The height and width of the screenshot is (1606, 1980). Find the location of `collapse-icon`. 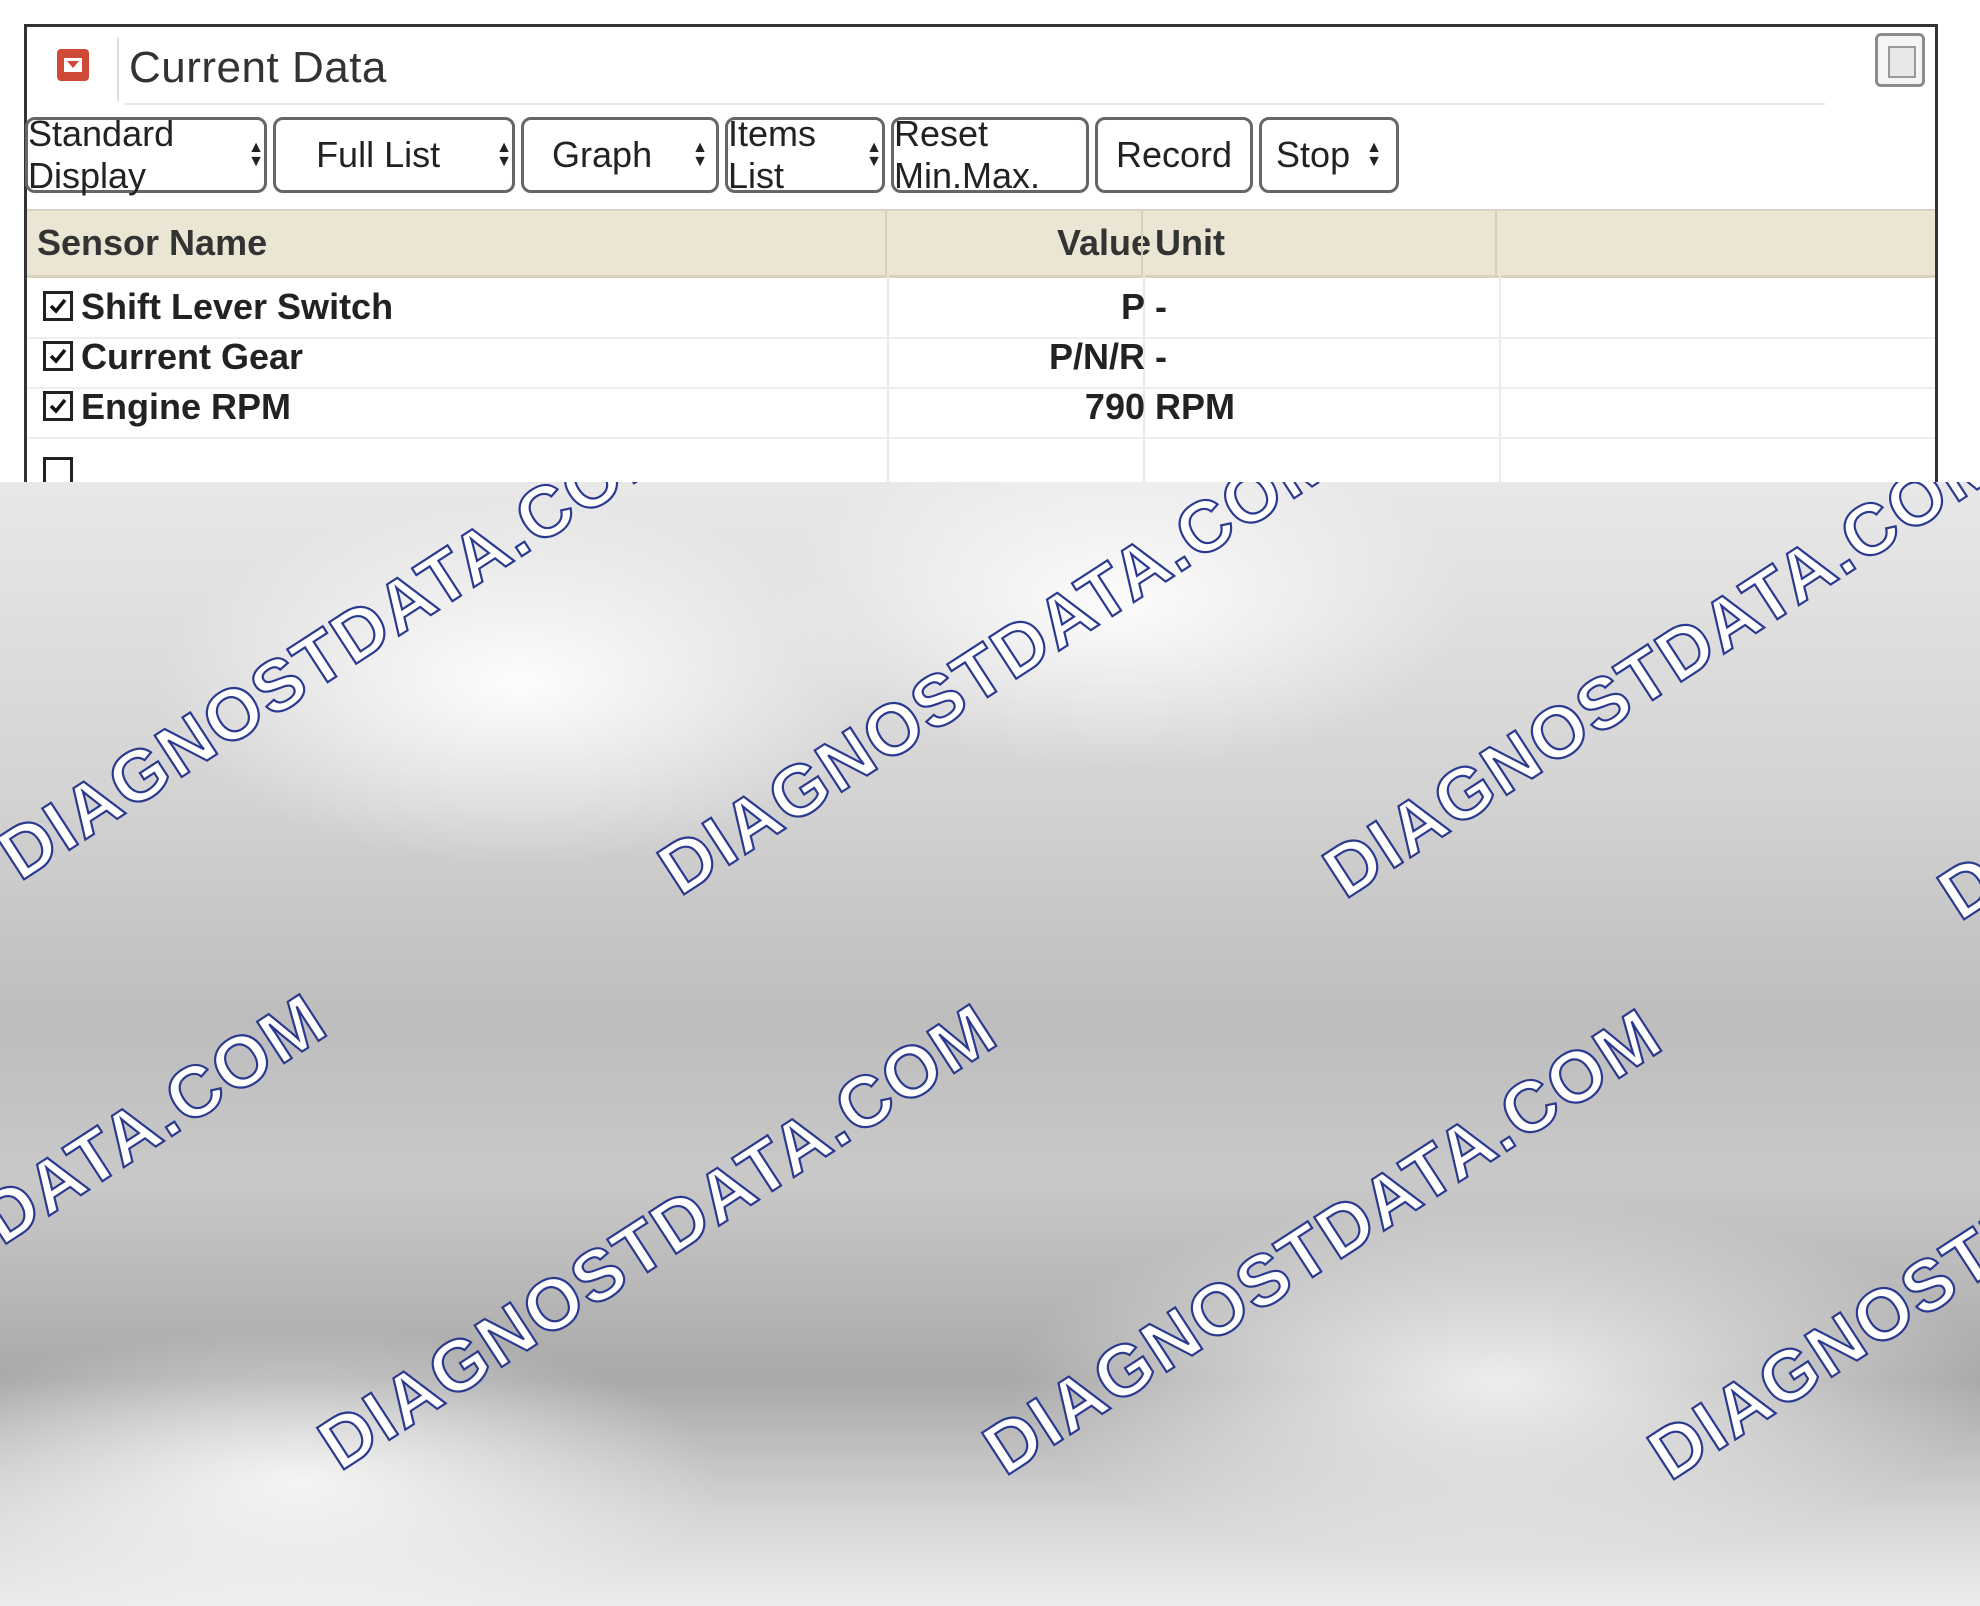

collapse-icon is located at coordinates (73, 65).